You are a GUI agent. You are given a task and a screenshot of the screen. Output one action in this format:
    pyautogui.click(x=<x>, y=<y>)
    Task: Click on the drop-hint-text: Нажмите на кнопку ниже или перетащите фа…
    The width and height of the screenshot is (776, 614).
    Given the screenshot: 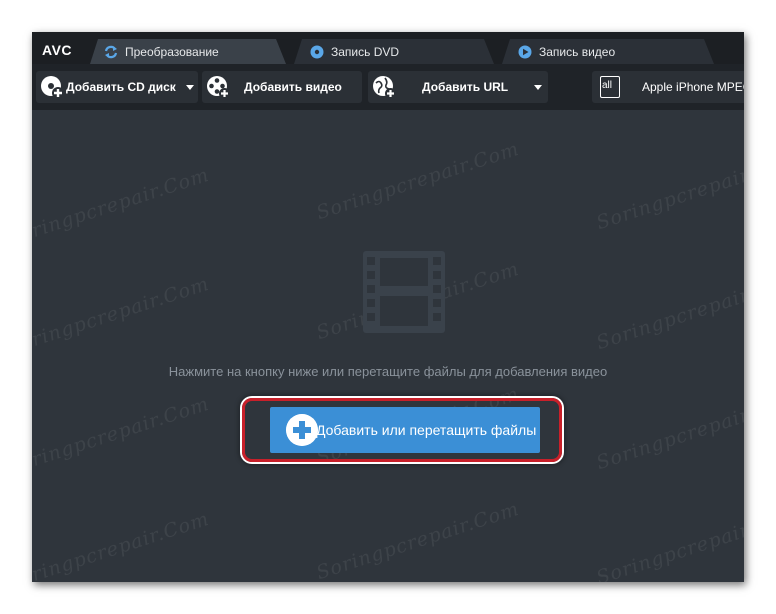 What is the action you would take?
    pyautogui.click(x=388, y=371)
    